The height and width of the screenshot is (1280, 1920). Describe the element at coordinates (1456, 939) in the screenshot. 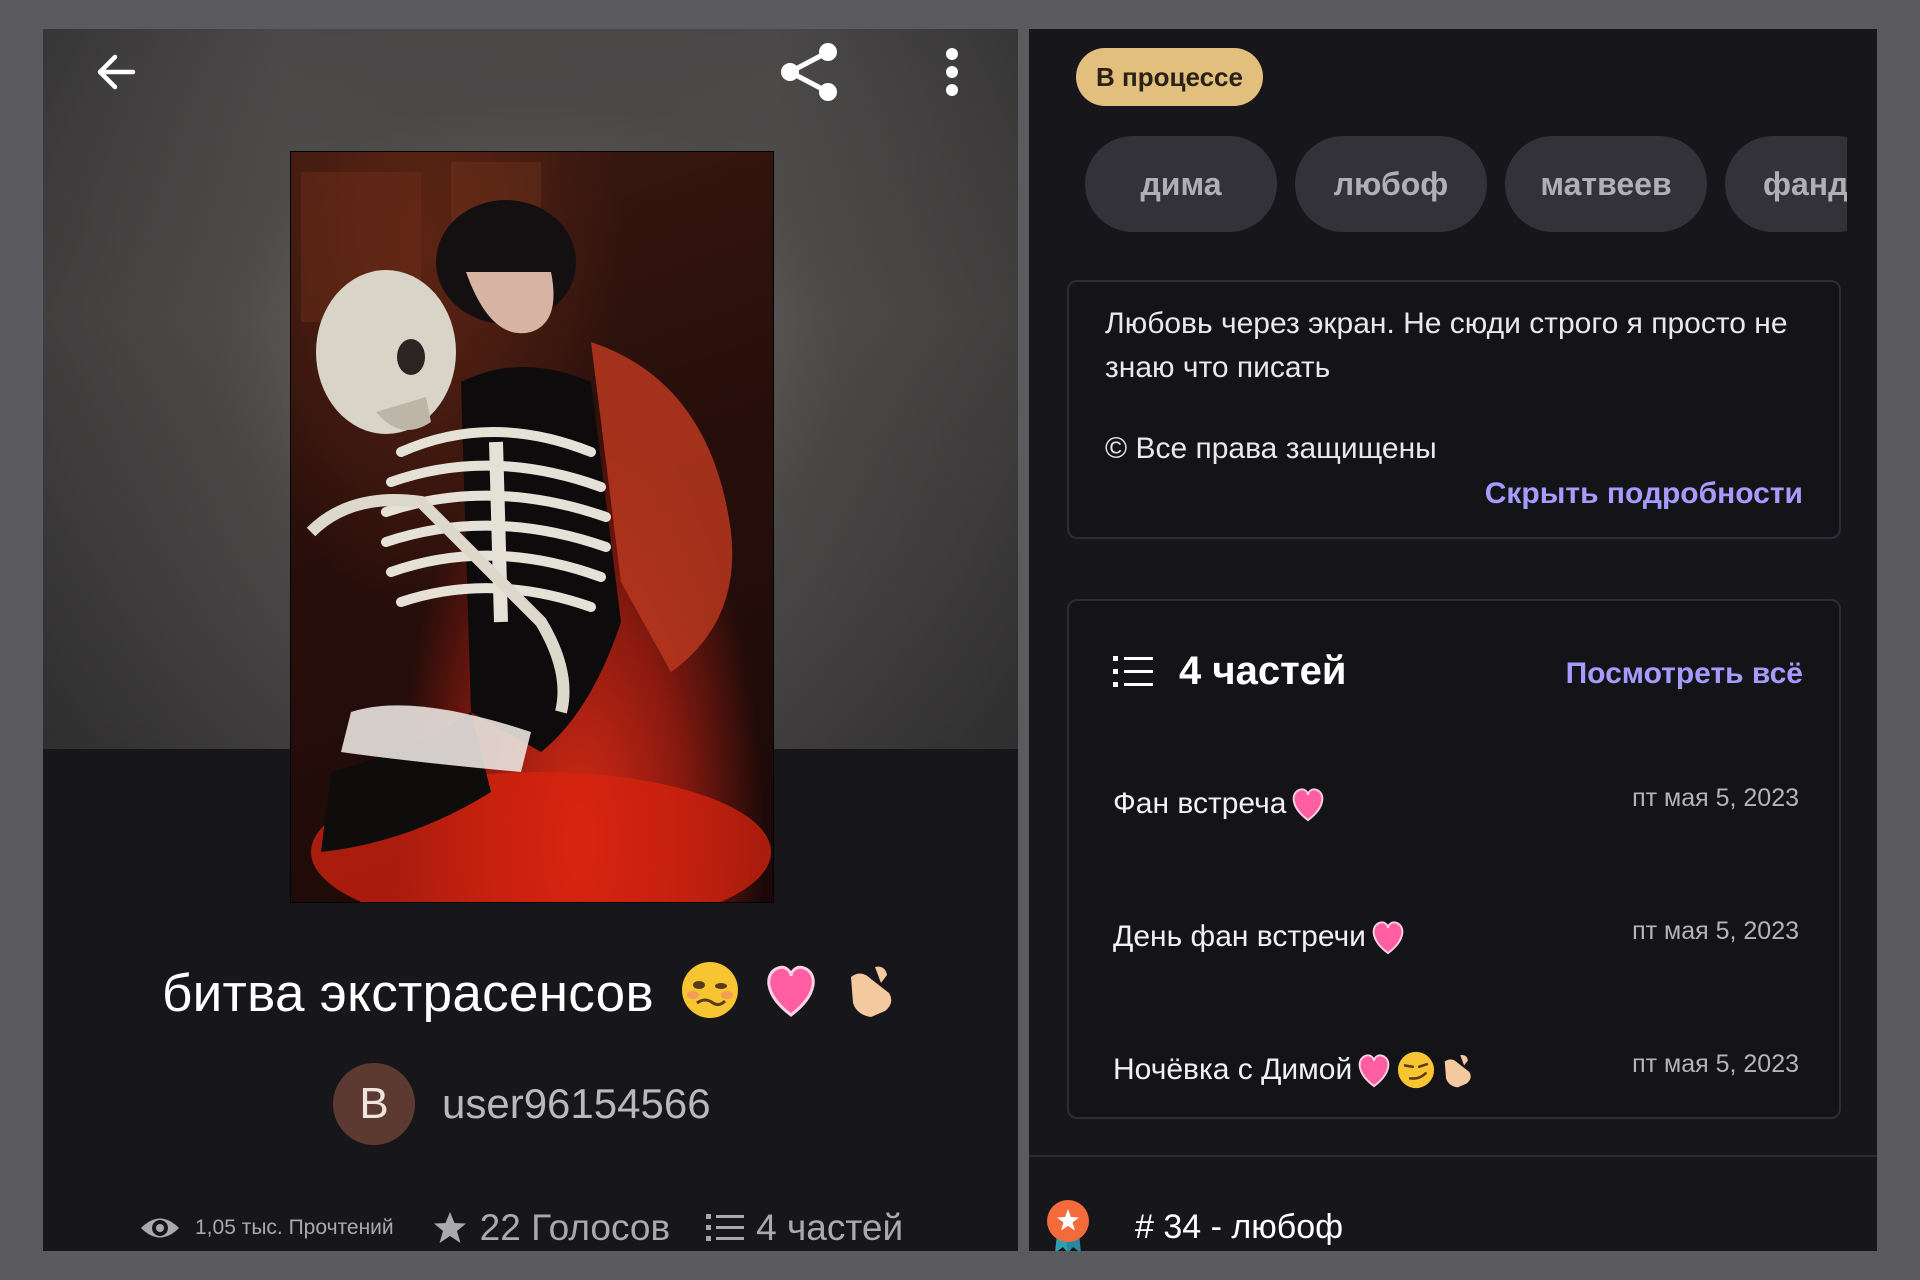

I see `part-row: День фан встречи пт мая 5, 2023` at that location.